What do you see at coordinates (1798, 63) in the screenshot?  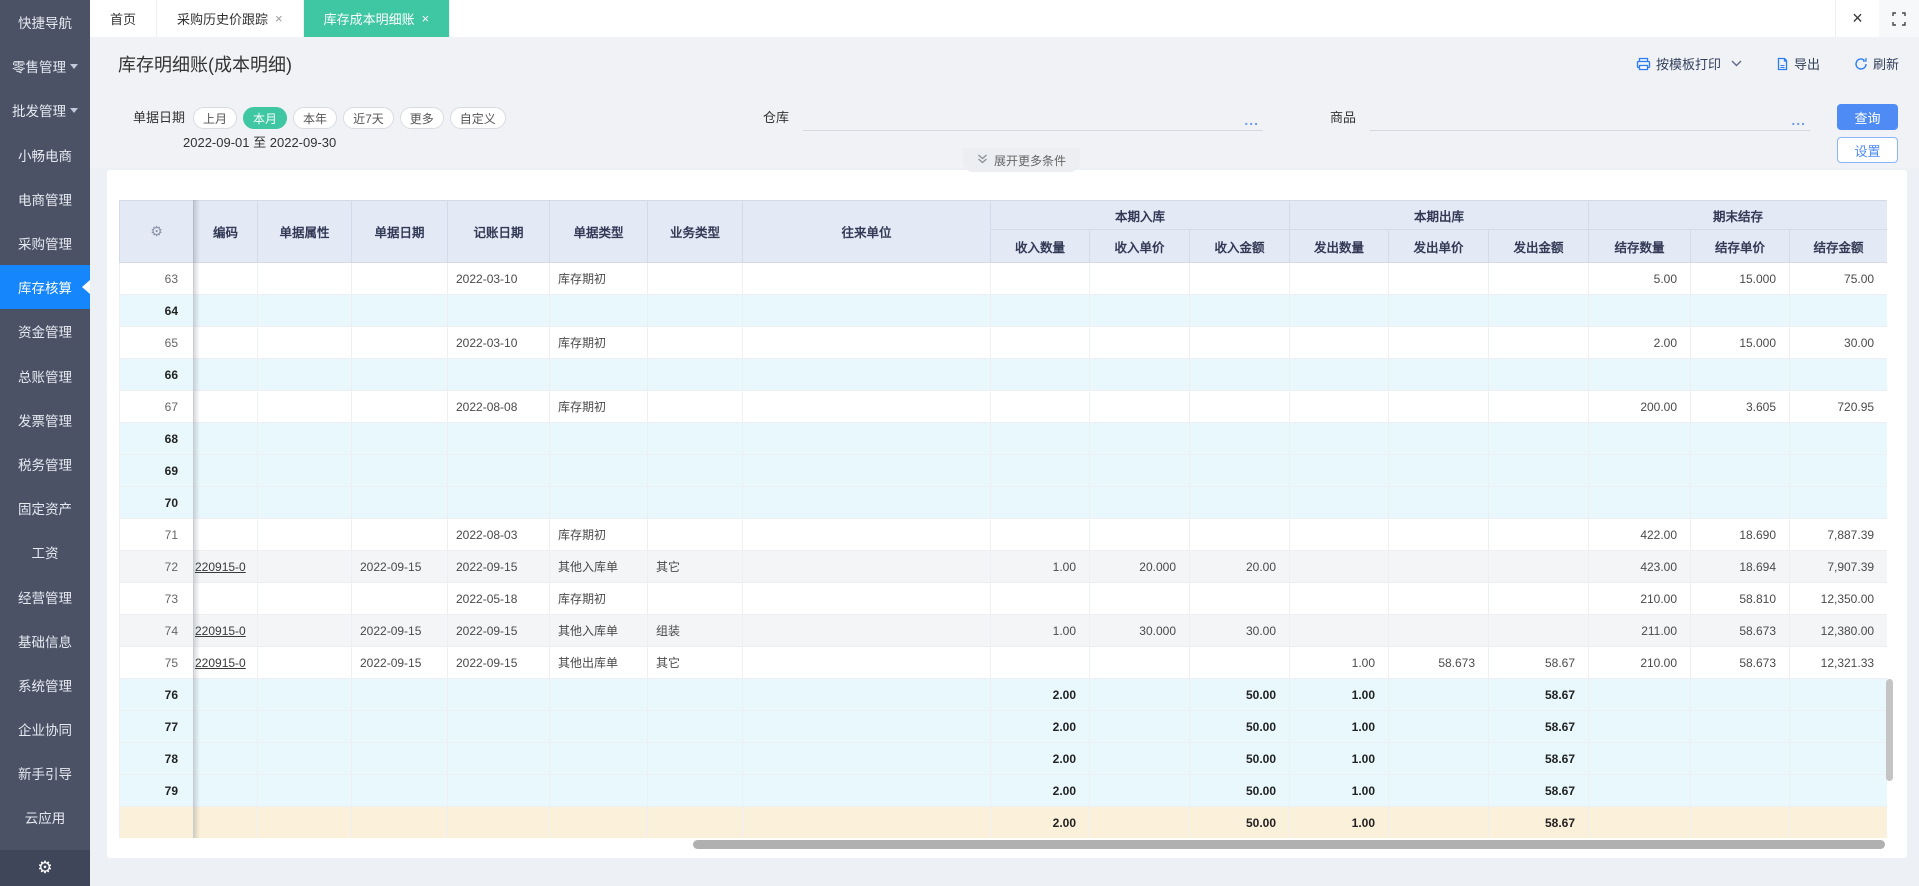 I see `export-button: 导出` at bounding box center [1798, 63].